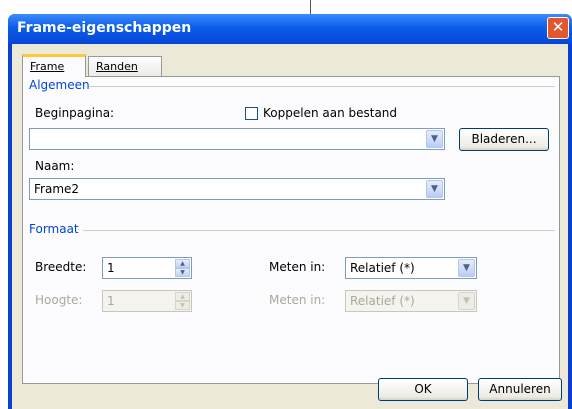  I want to click on width-value: 1, so click(111, 268).